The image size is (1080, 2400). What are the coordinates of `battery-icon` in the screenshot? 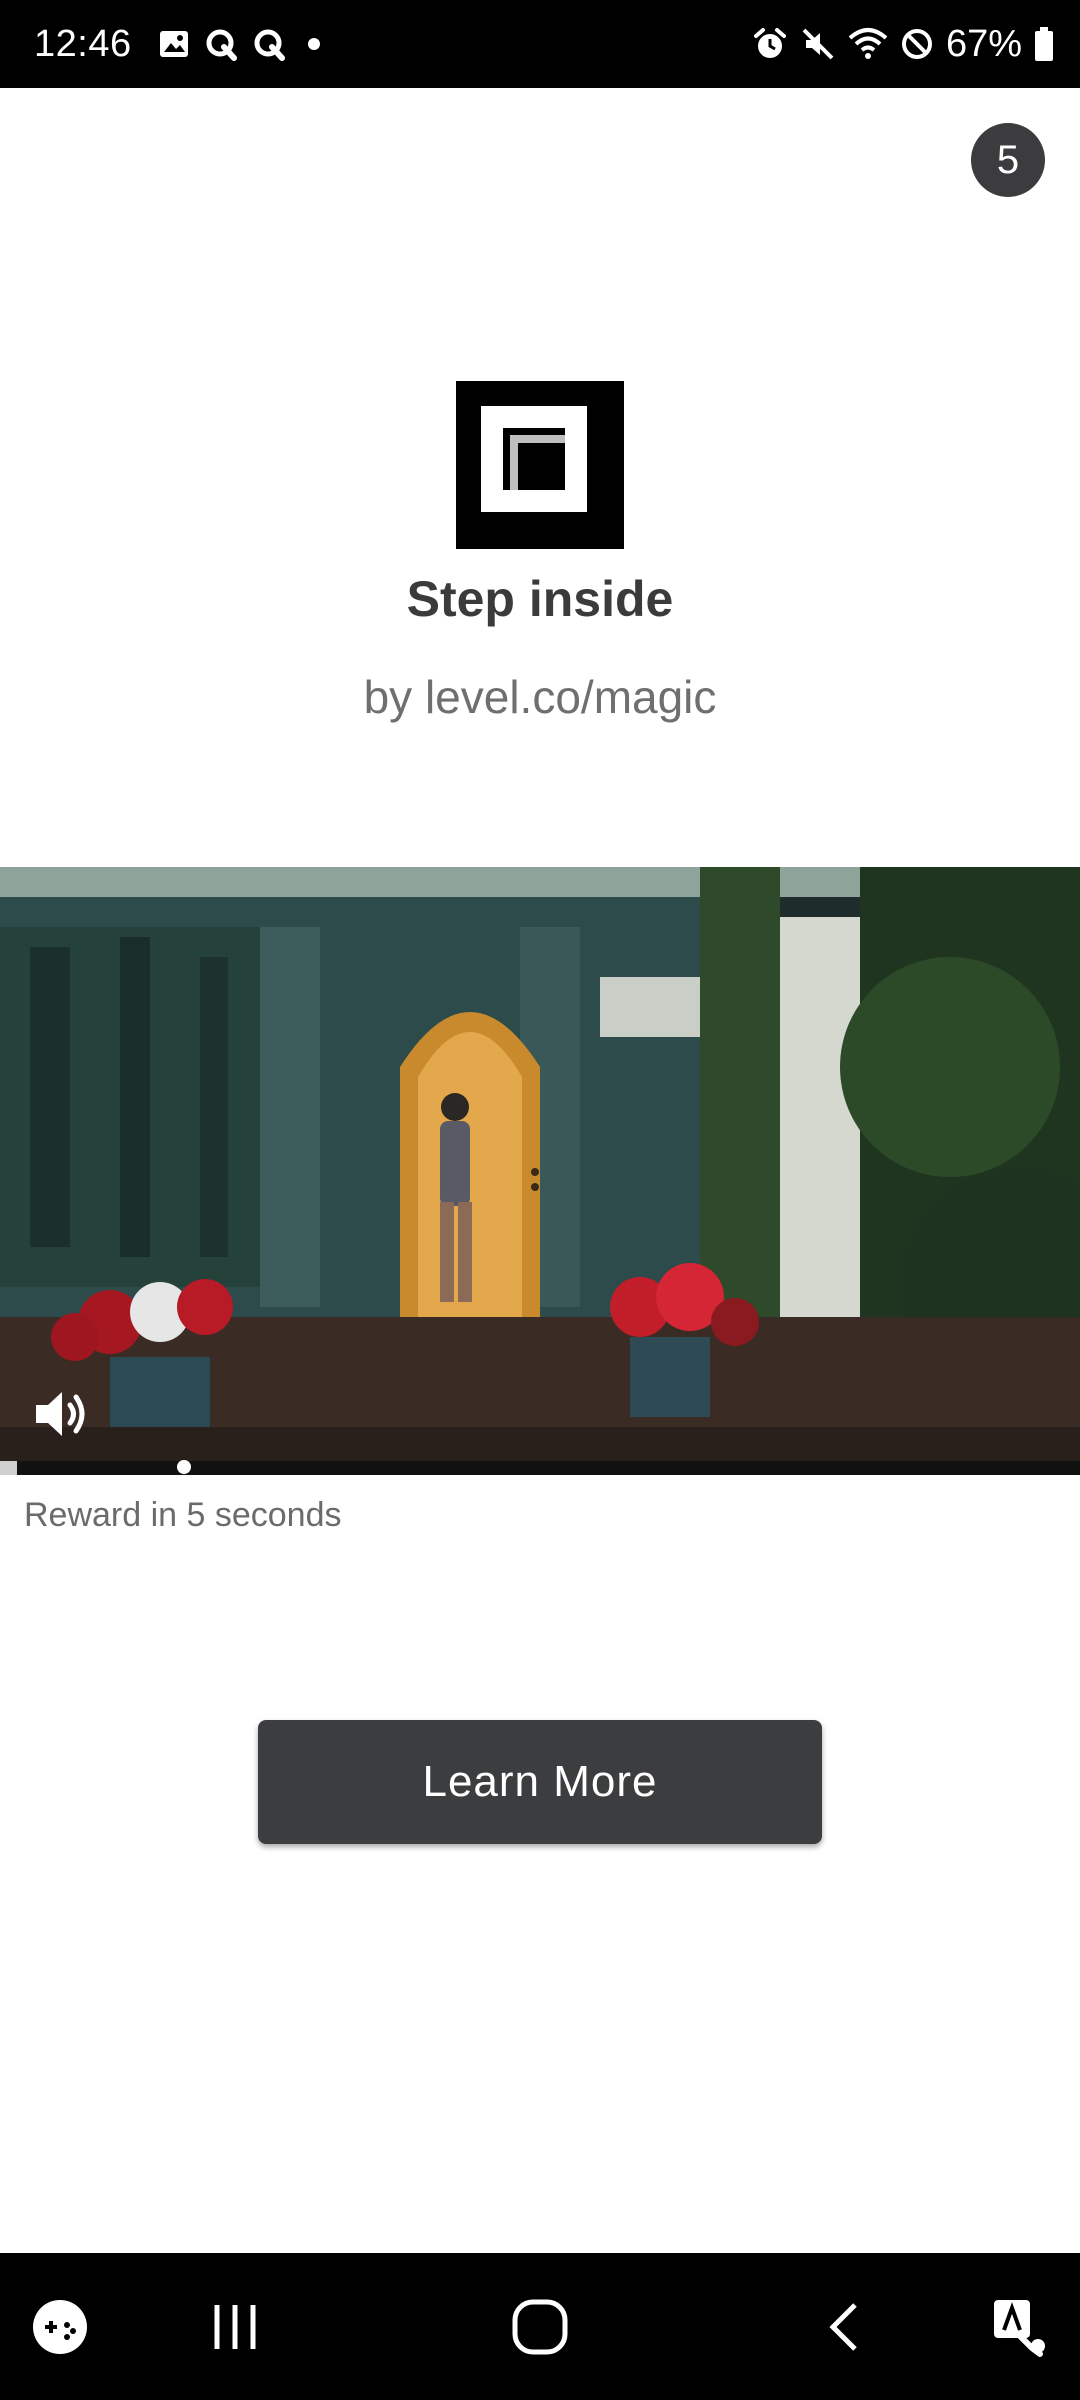 It's located at (1044, 44).